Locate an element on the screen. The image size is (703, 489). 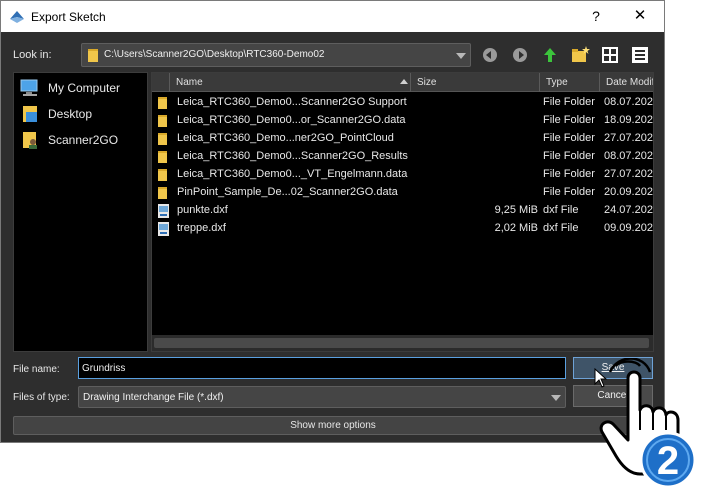
header-name: Name is located at coordinates (290, 82).